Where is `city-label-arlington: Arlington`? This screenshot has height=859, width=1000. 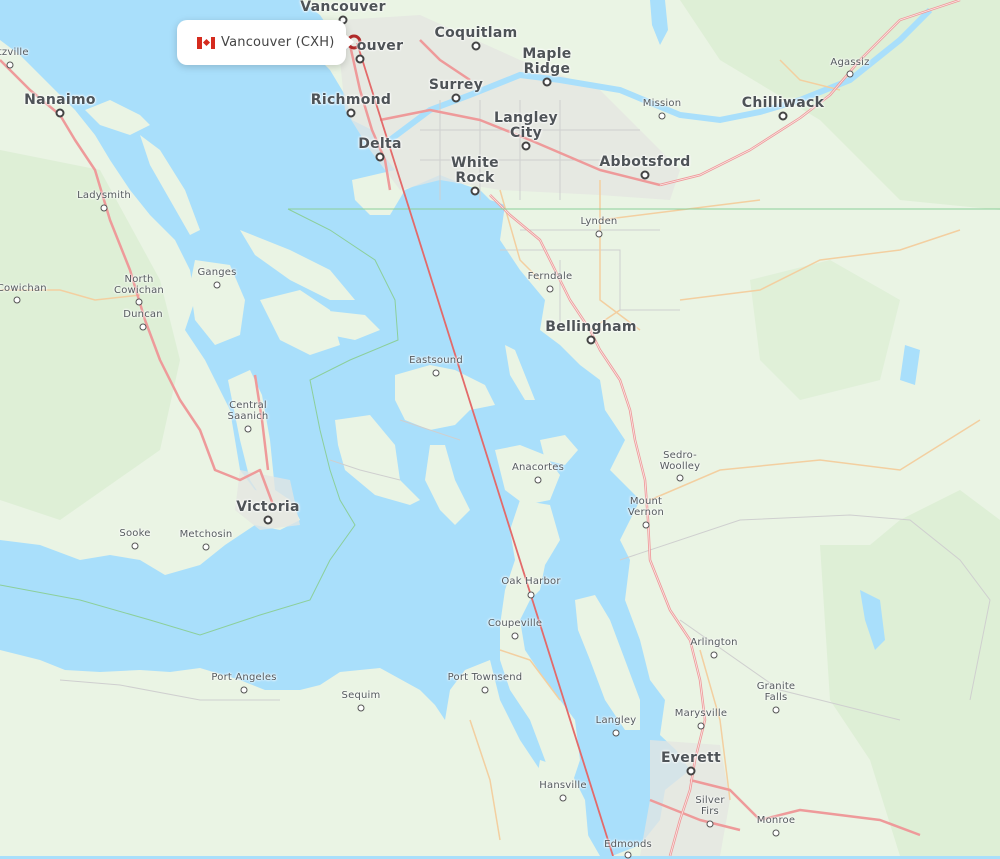
city-label-arlington: Arlington is located at coordinates (714, 642).